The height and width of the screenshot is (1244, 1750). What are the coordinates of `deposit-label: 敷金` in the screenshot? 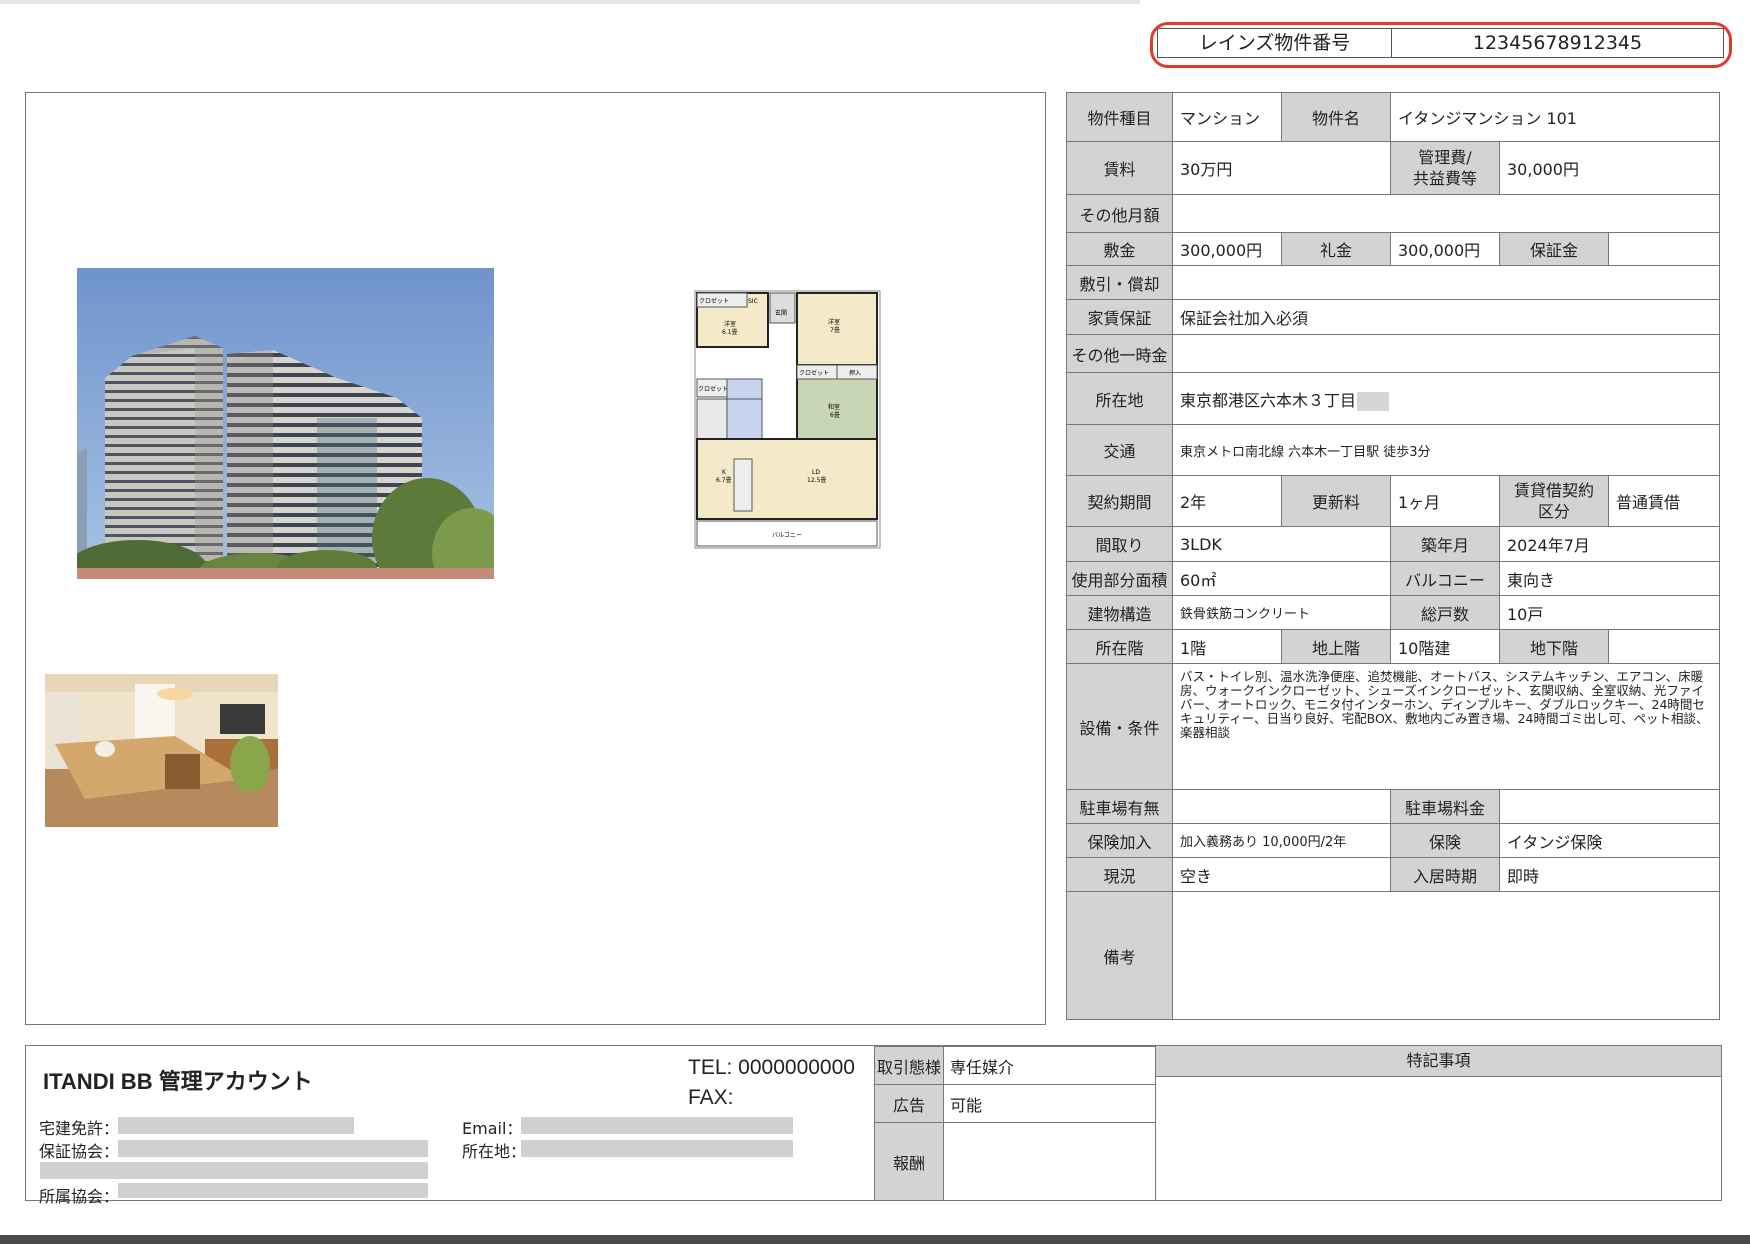 It's located at (1119, 249).